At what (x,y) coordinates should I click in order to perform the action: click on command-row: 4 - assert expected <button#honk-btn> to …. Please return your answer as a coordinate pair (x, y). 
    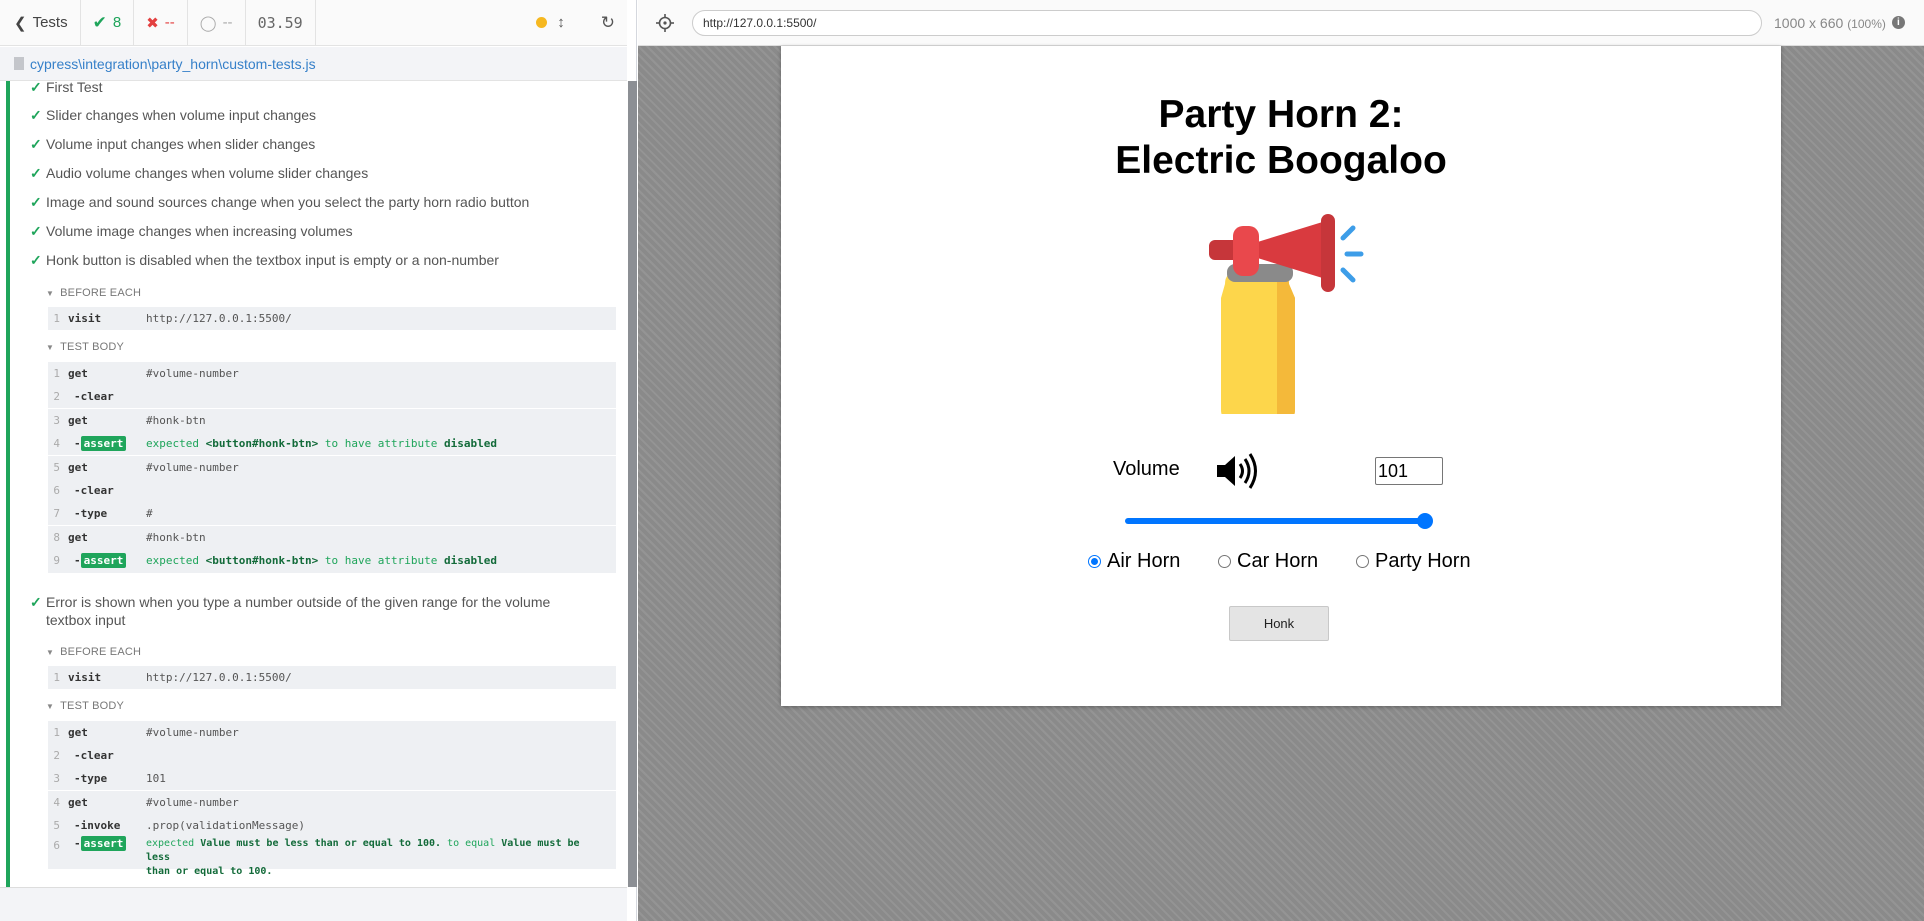
    Looking at the image, I should click on (332, 443).